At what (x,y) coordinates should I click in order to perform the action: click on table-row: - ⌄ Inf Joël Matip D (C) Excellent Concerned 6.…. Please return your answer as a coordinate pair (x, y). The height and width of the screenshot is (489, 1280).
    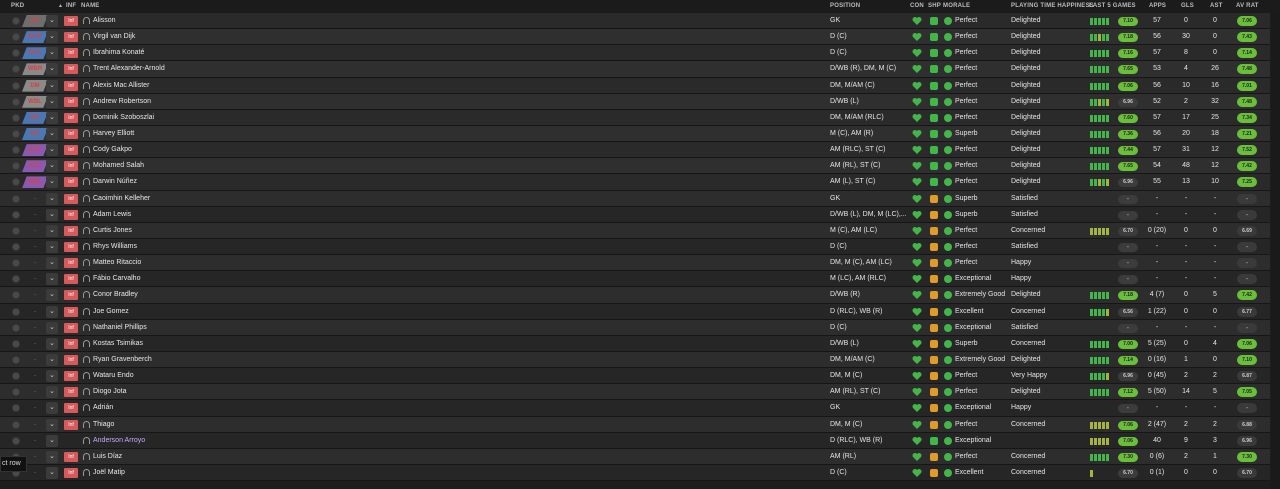
    Looking at the image, I should click on (635, 473).